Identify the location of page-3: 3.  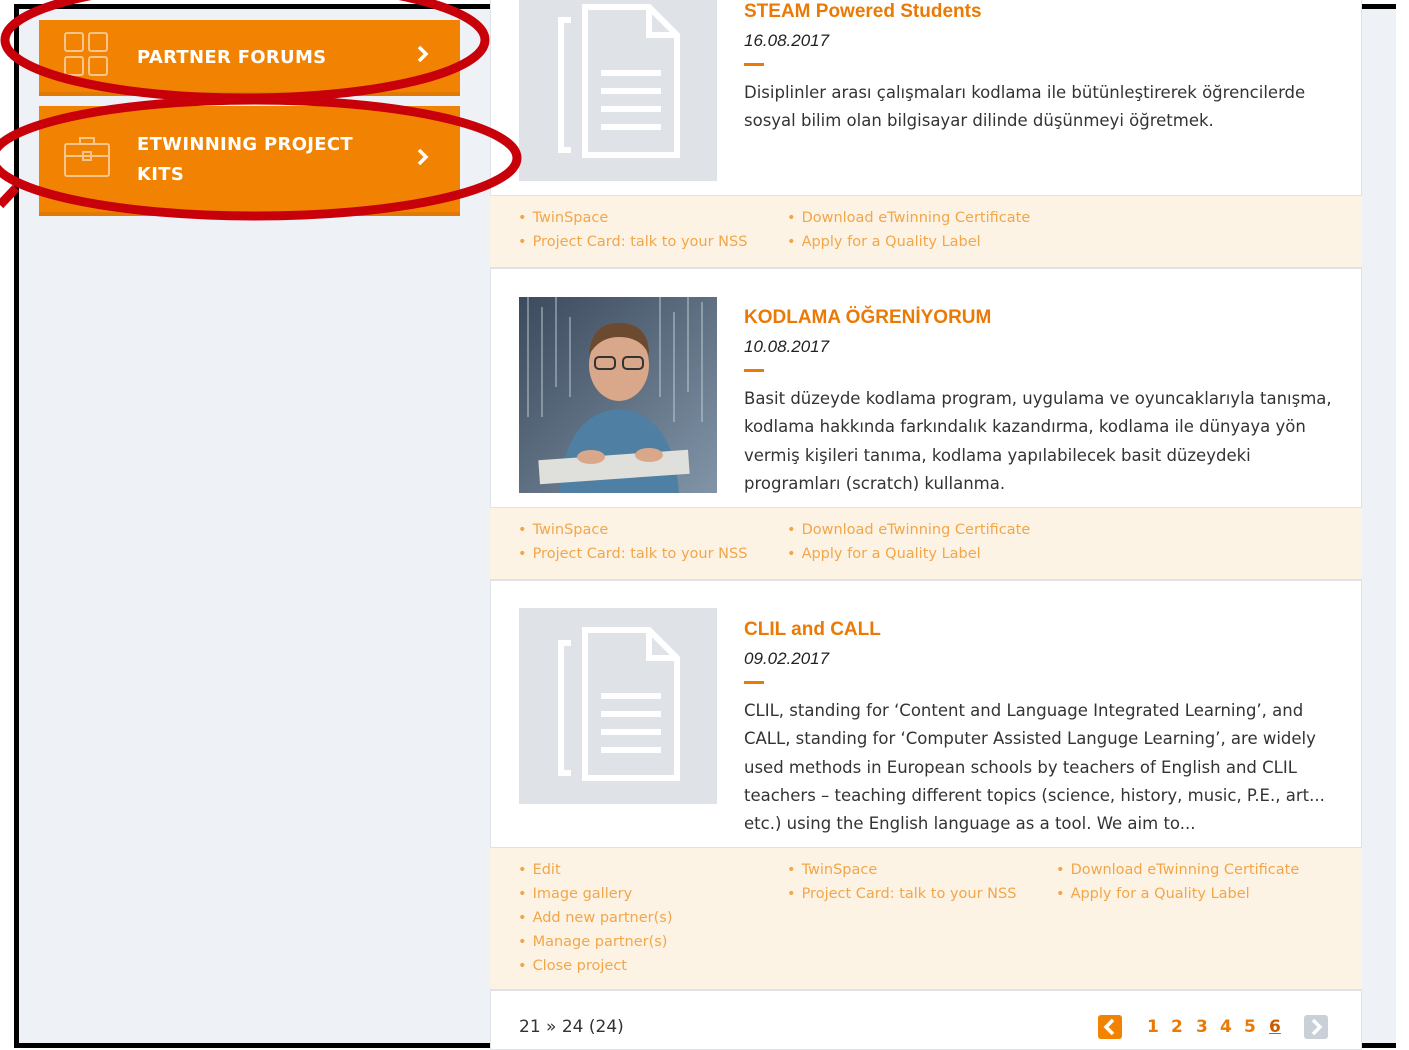
(1202, 1027).